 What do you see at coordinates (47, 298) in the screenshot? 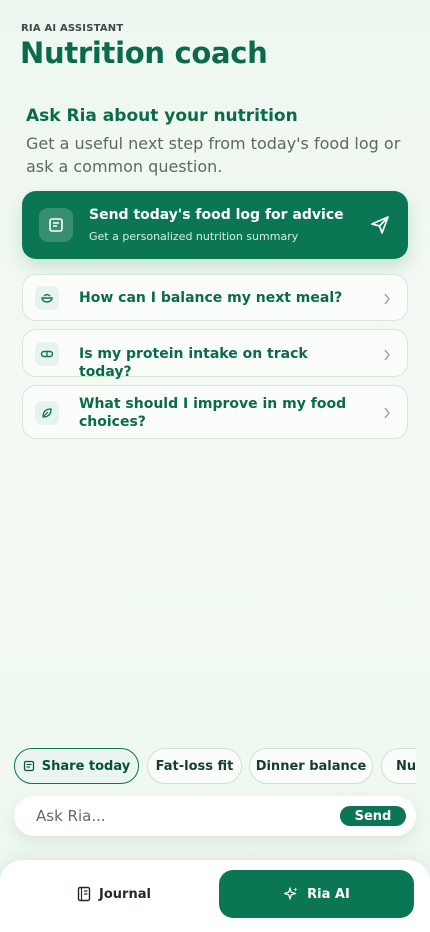
I see `bowl-icon` at bounding box center [47, 298].